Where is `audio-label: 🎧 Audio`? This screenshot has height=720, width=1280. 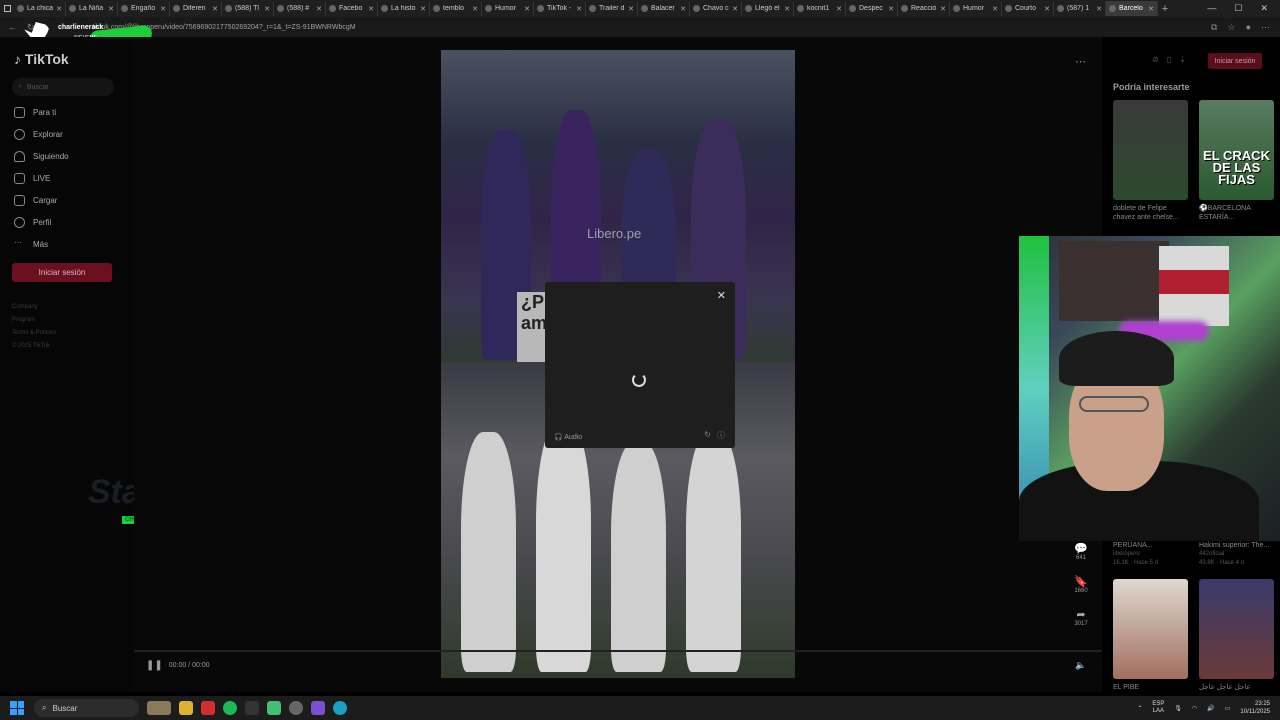 audio-label: 🎧 Audio is located at coordinates (568, 437).